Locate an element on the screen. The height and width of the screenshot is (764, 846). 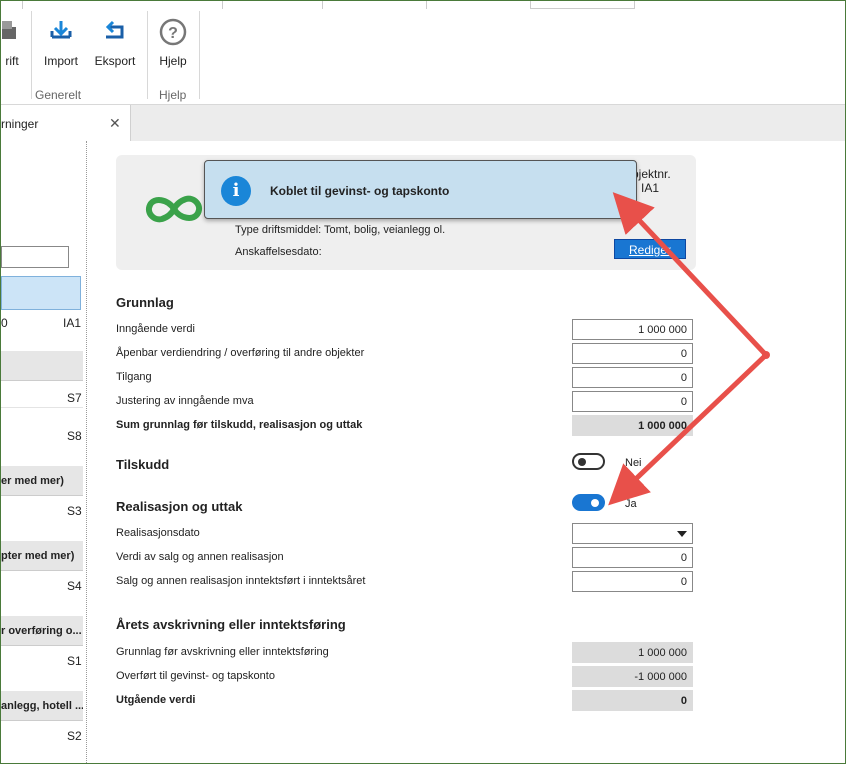
list-item-code: S3 is located at coordinates (74, 511).